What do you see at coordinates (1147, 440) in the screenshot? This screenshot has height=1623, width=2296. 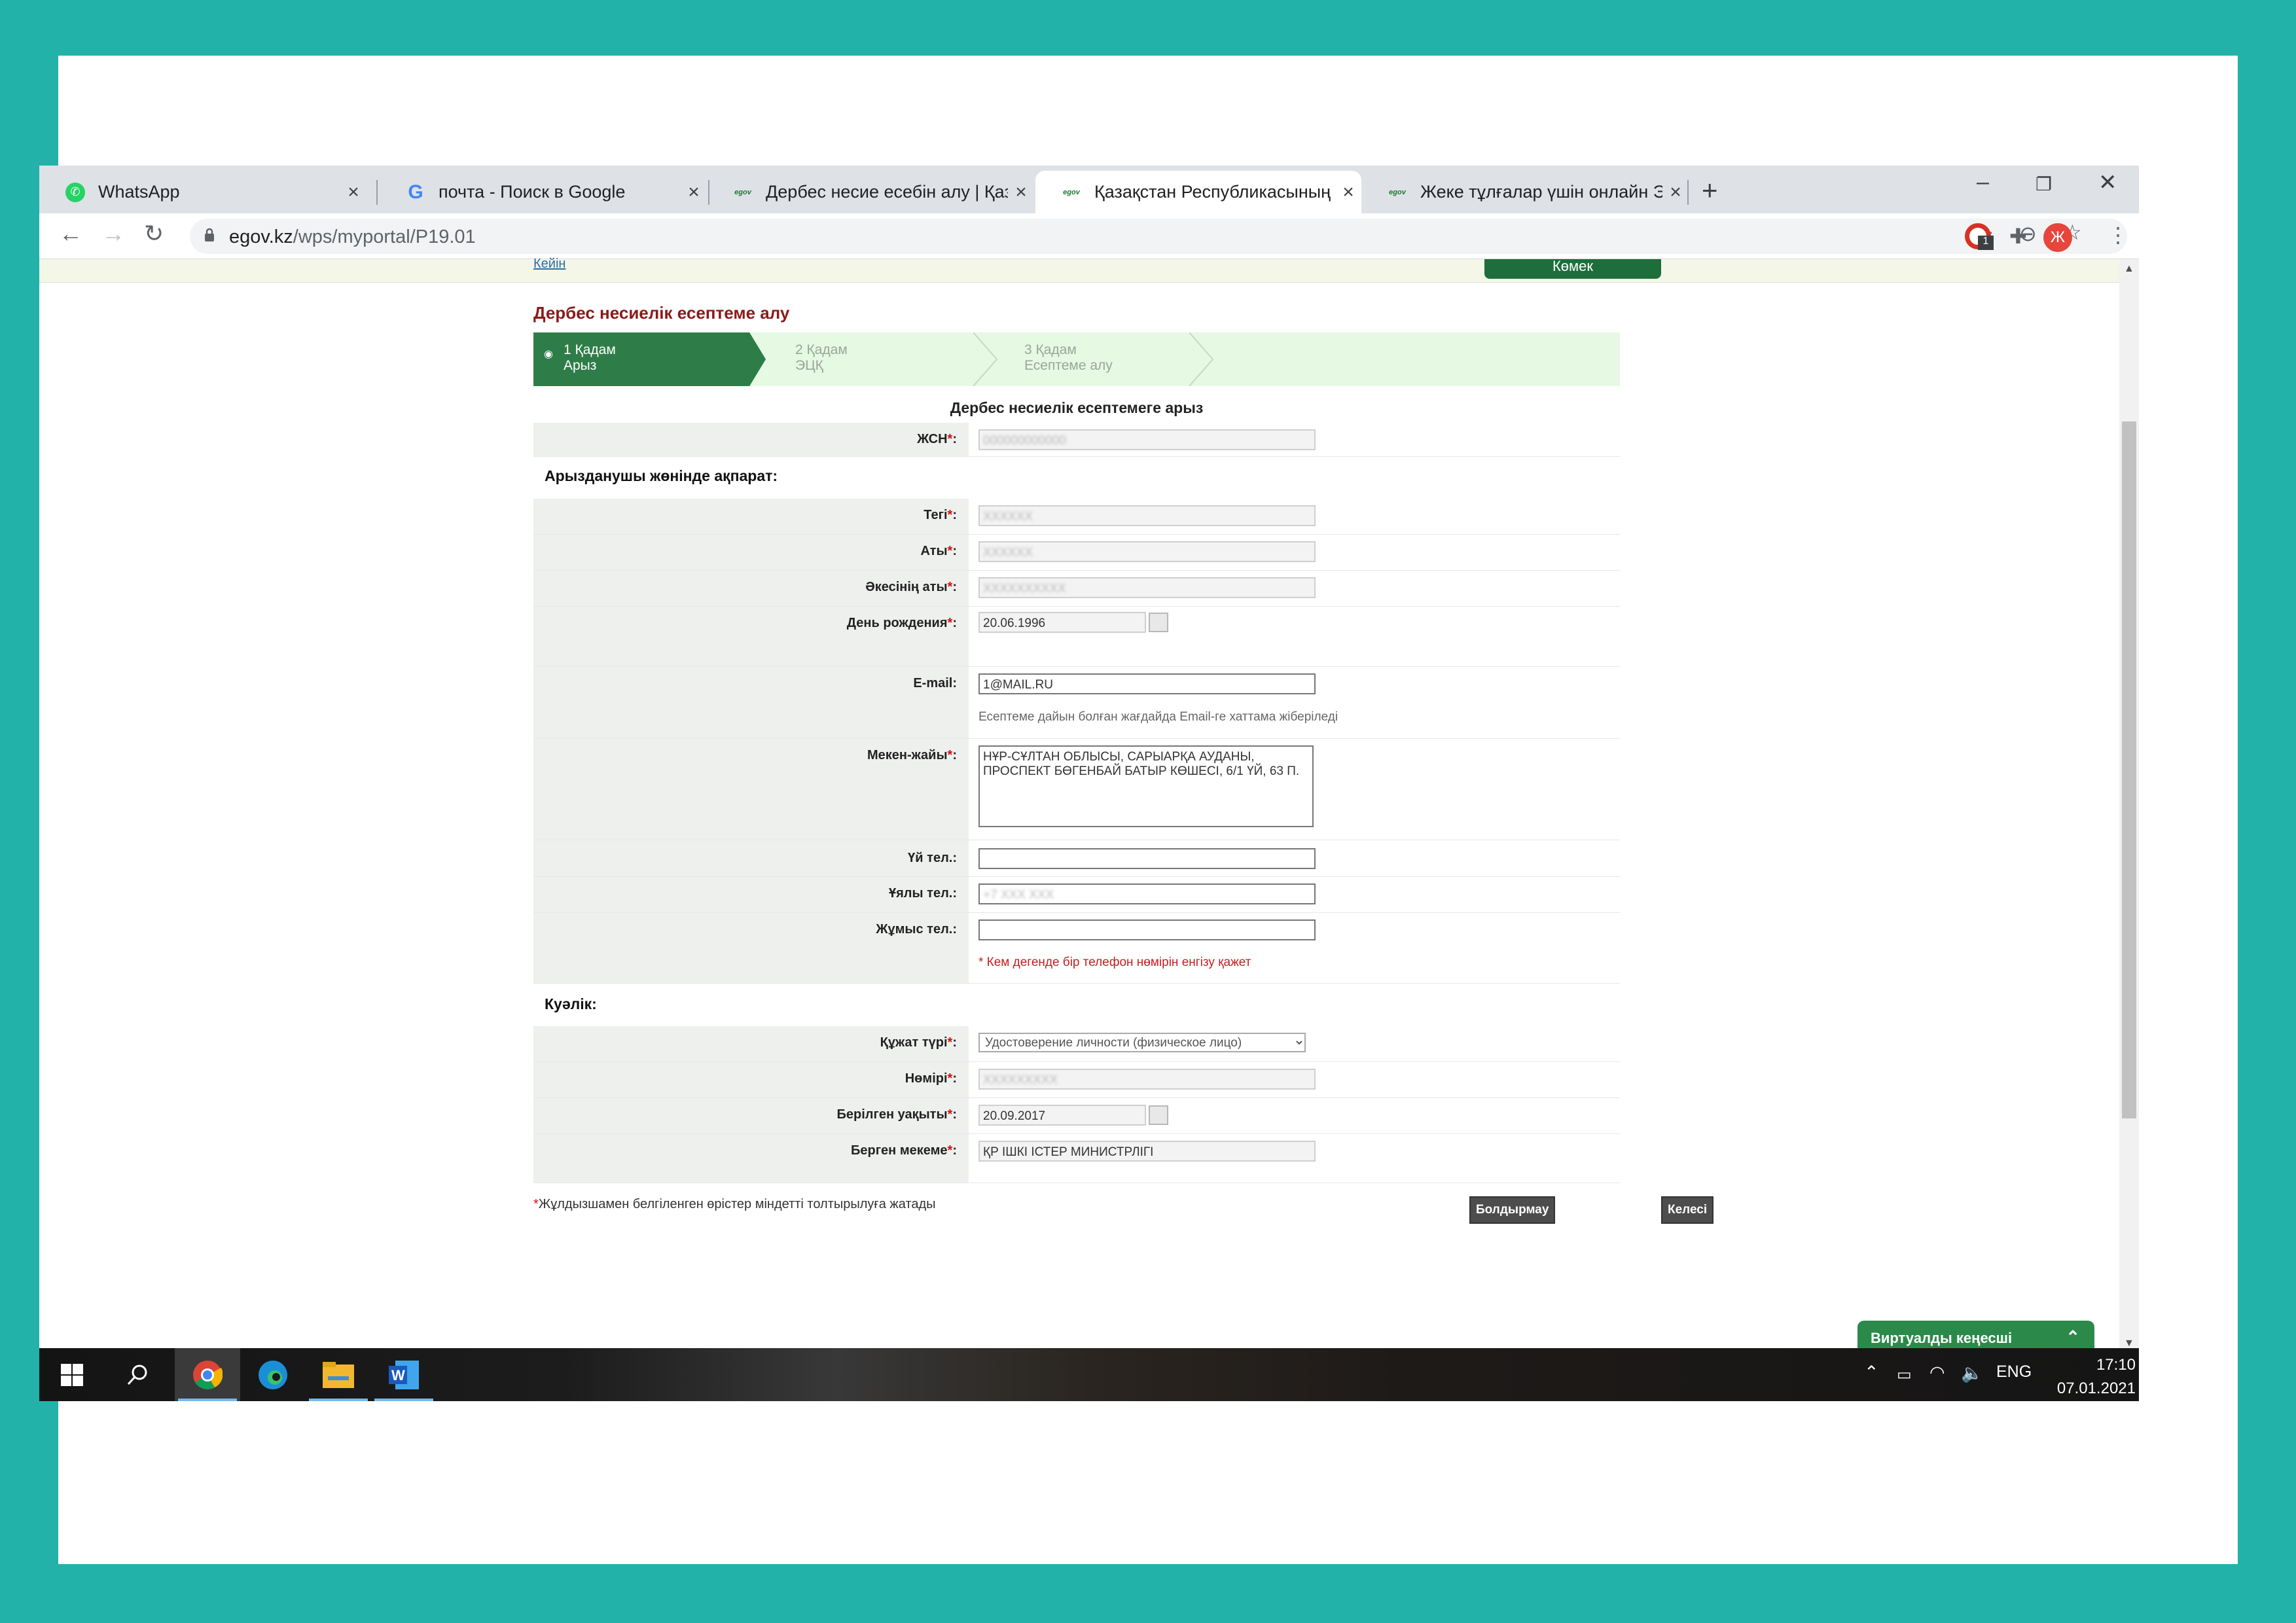 I see `iin-field: 000000000000` at bounding box center [1147, 440].